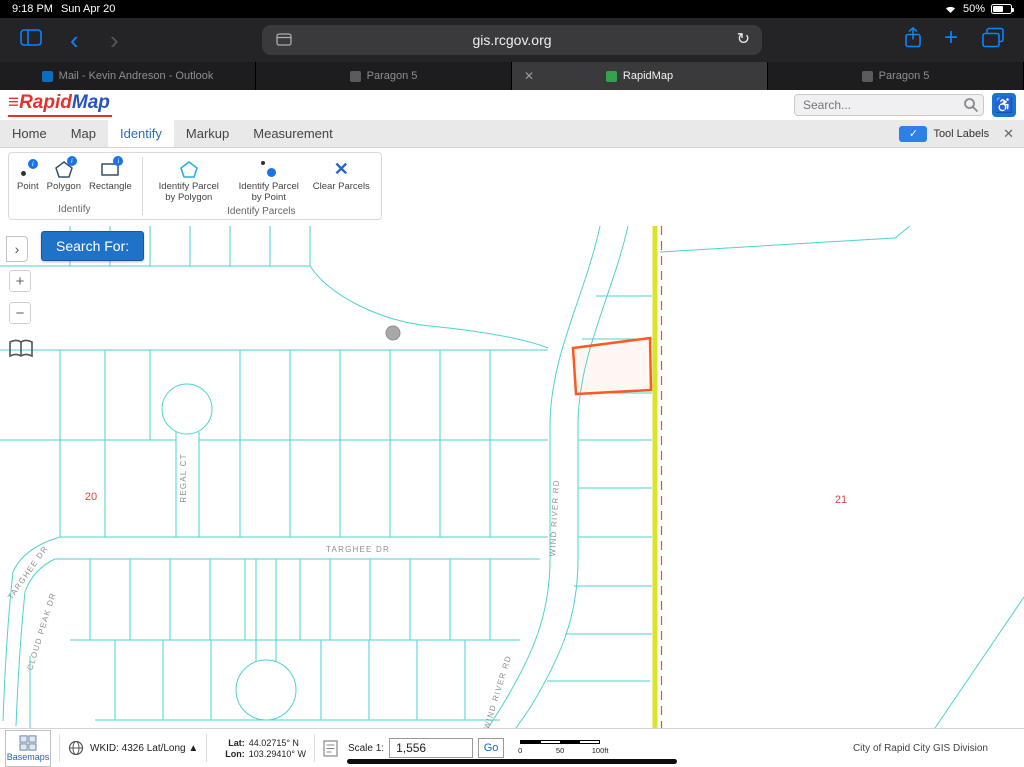 This screenshot has width=1024, height=767. I want to click on zoom-in-button: +, so click(20, 281).